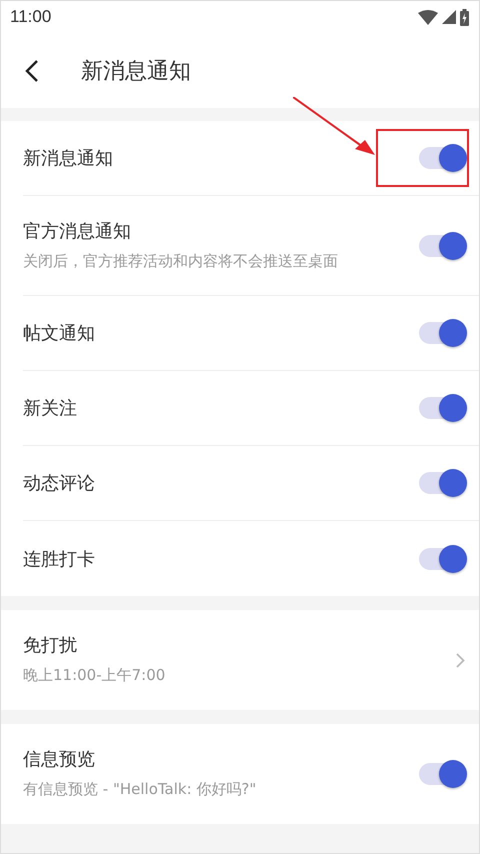 Image resolution: width=480 pixels, height=854 pixels. What do you see at coordinates (77, 231) in the screenshot?
I see `setting-label: 官方消息通知` at bounding box center [77, 231].